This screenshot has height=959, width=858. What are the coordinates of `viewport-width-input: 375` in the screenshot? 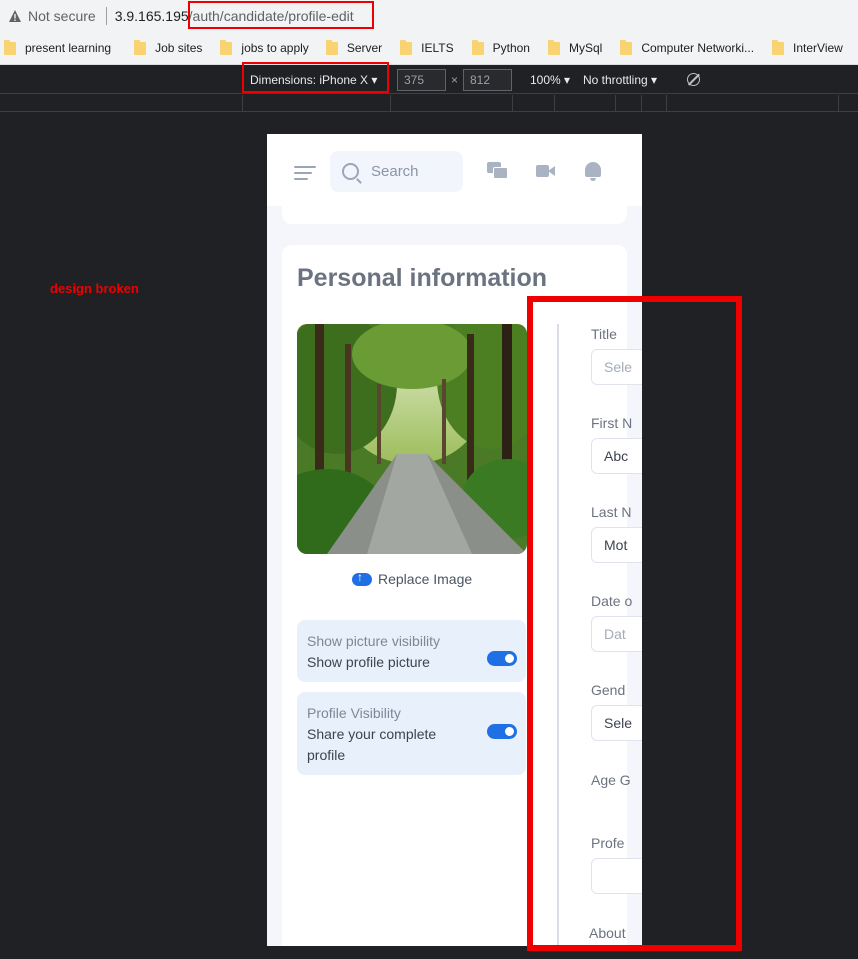 It's located at (421, 80).